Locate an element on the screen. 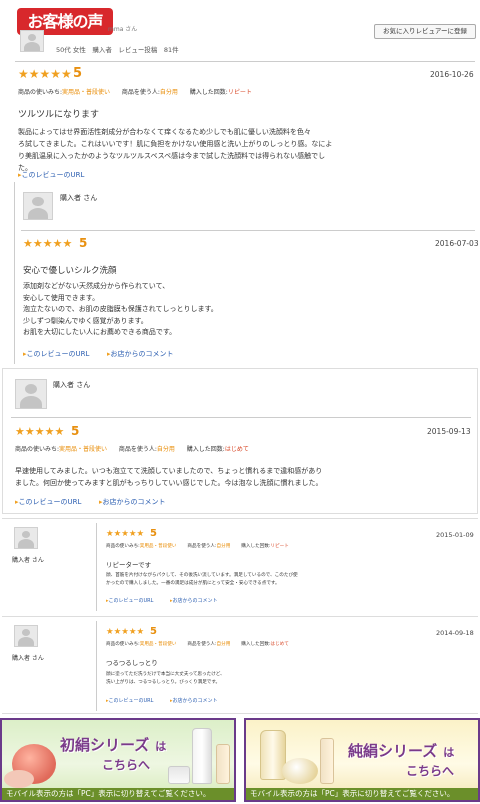 The width and height of the screenshot is (480, 804). review-date: 2015-09-13 is located at coordinates (449, 431).